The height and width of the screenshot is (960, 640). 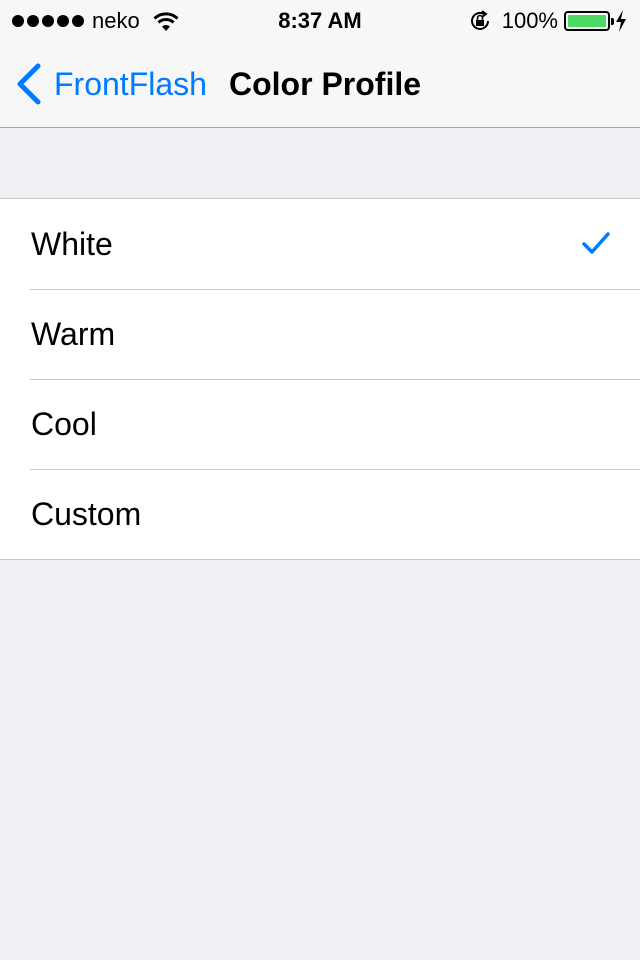 What do you see at coordinates (320, 20) in the screenshot?
I see `status-bar: neko 8:37 AM 100%` at bounding box center [320, 20].